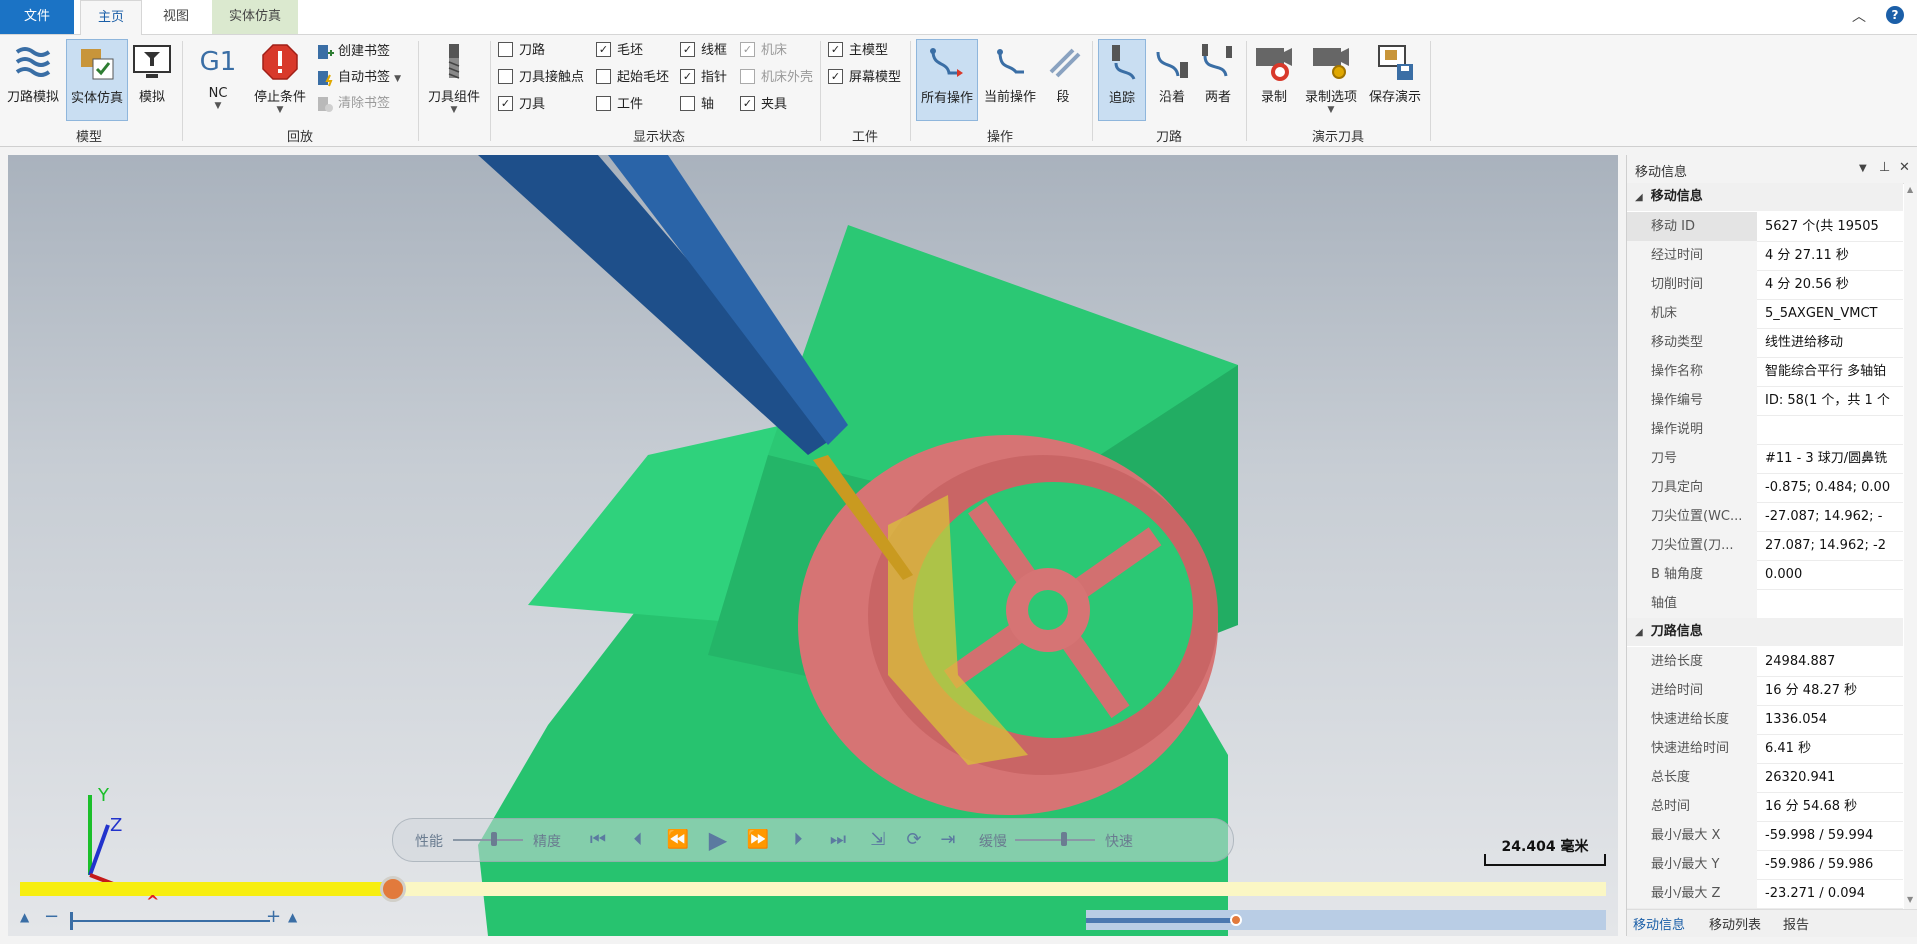 The width and height of the screenshot is (1917, 944). What do you see at coordinates (1910, 546) in the screenshot?
I see `panel-scrollbar: ▲ ▼` at bounding box center [1910, 546].